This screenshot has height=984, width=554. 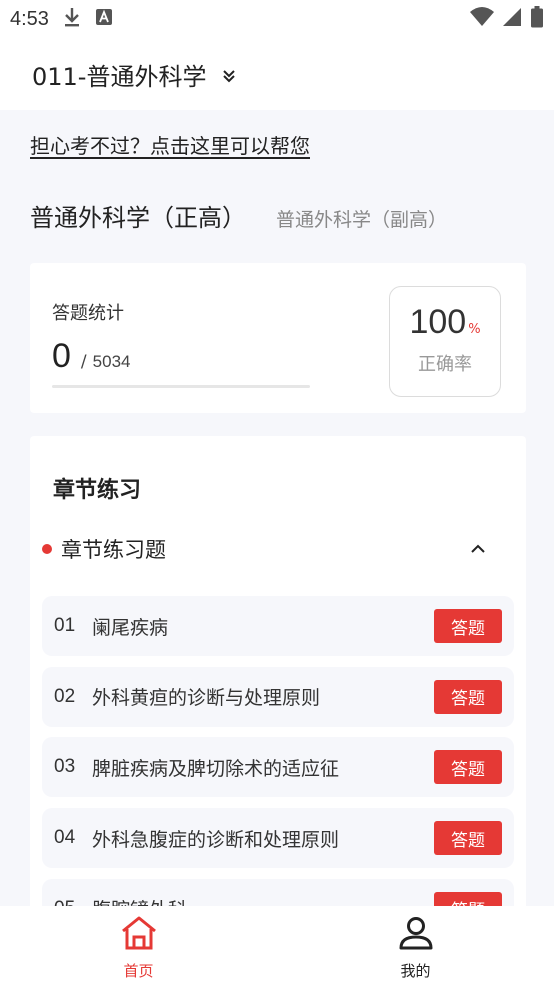 I want to click on stats-count: 0 / 5034, so click(x=91, y=356).